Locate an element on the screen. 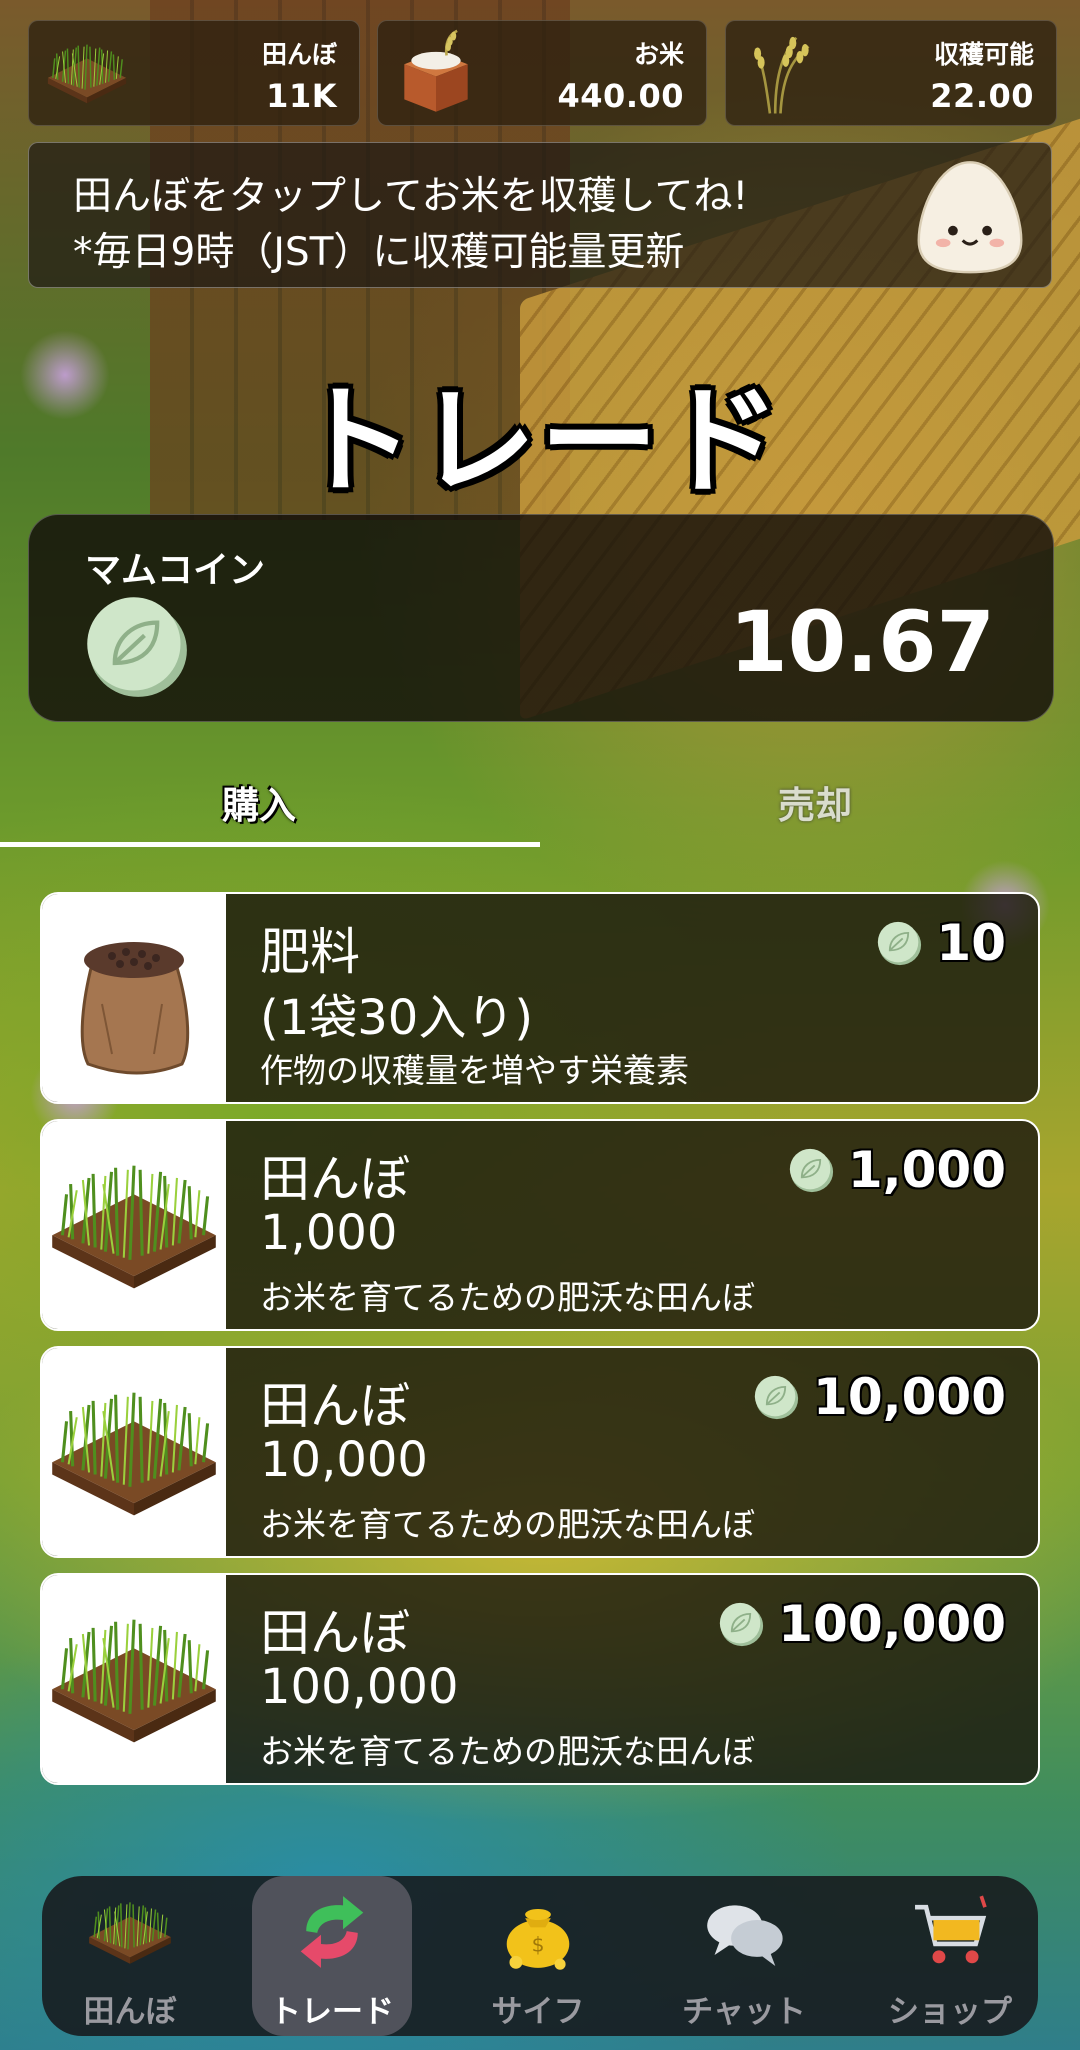 The width and height of the screenshot is (1080, 2050). notice-line-1: 田んぼをタップしてお米を収穫してね! is located at coordinates (411, 196).